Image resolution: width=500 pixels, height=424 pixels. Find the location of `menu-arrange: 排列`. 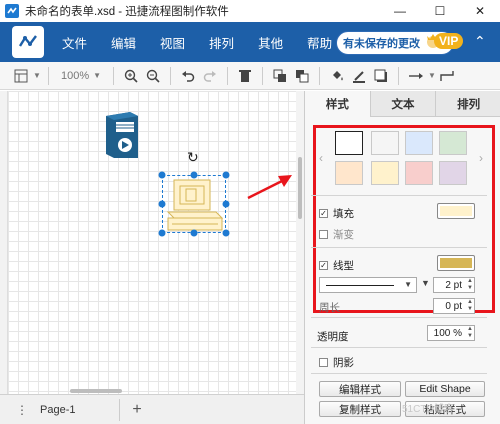

menu-arrange: 排列 is located at coordinates (221, 42).